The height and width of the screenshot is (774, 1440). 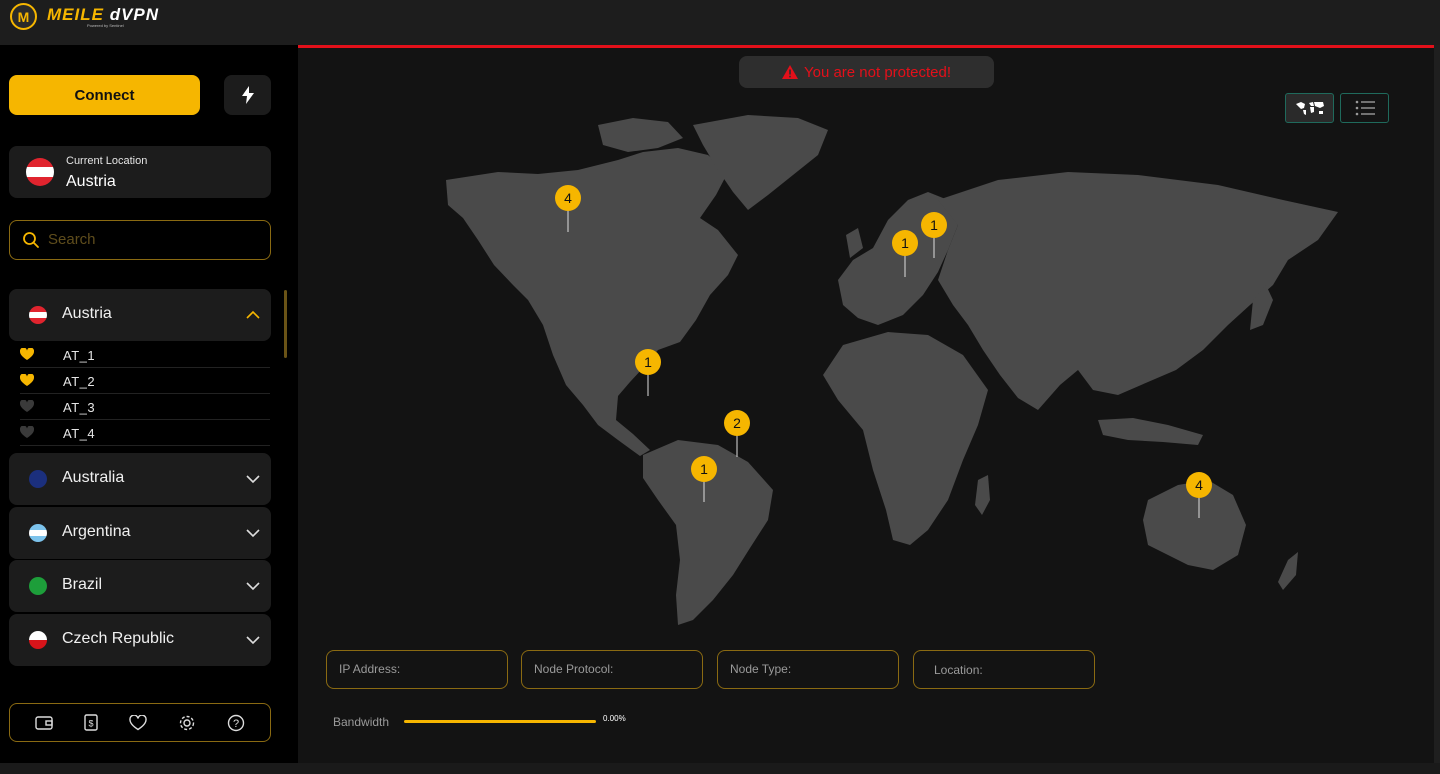 What do you see at coordinates (854, 243) in the screenshot?
I see `uk-landmass` at bounding box center [854, 243].